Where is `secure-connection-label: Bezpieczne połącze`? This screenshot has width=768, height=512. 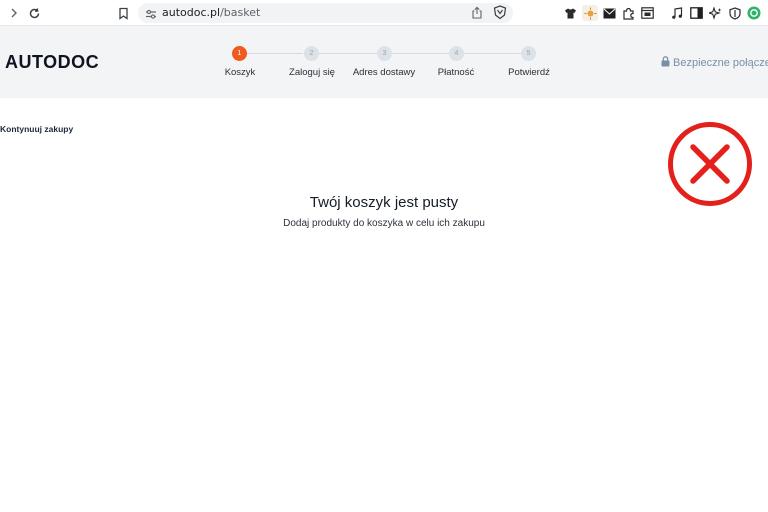 secure-connection-label: Bezpieczne połącze is located at coordinates (720, 63).